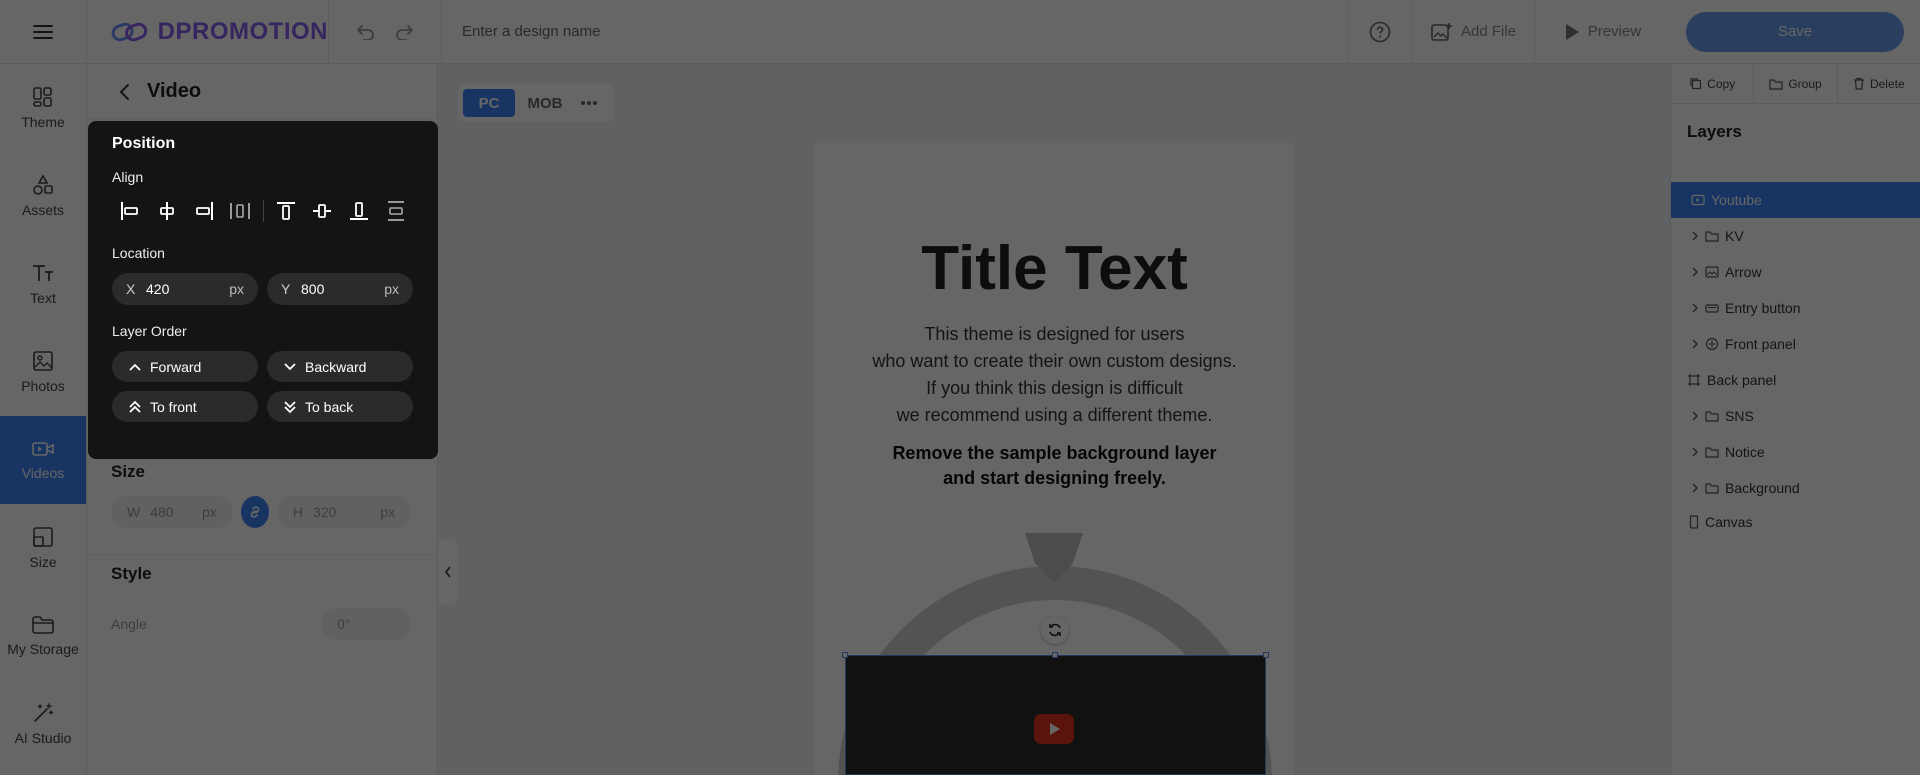  Describe the element at coordinates (1858, 83) in the screenshot. I see `trash-icon` at that location.